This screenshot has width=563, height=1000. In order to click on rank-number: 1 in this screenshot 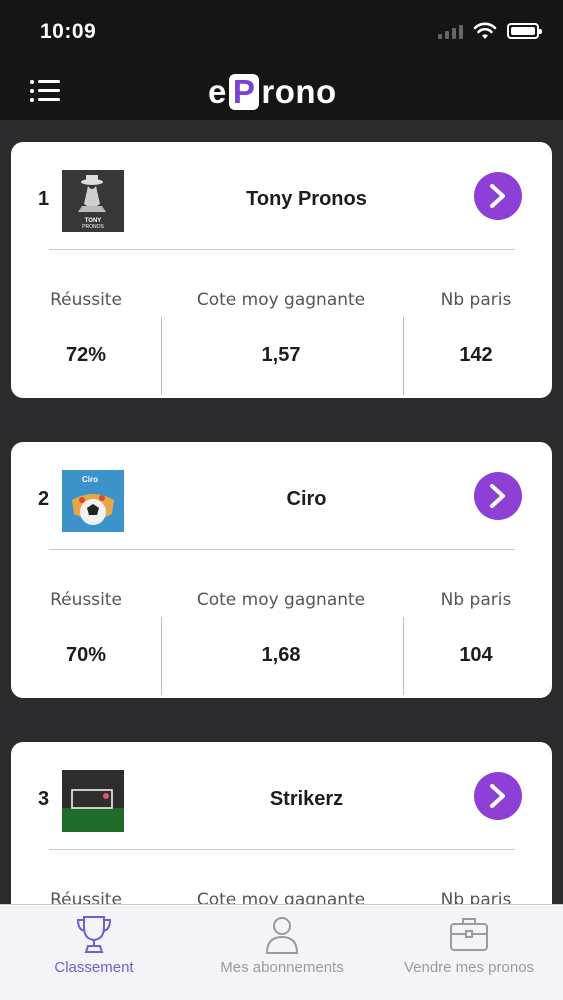, I will do `click(44, 199)`.